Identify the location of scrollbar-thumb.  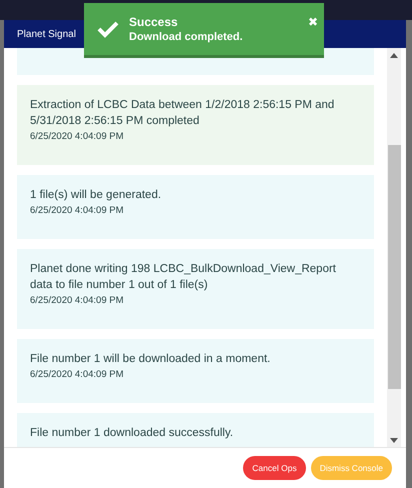
(394, 267).